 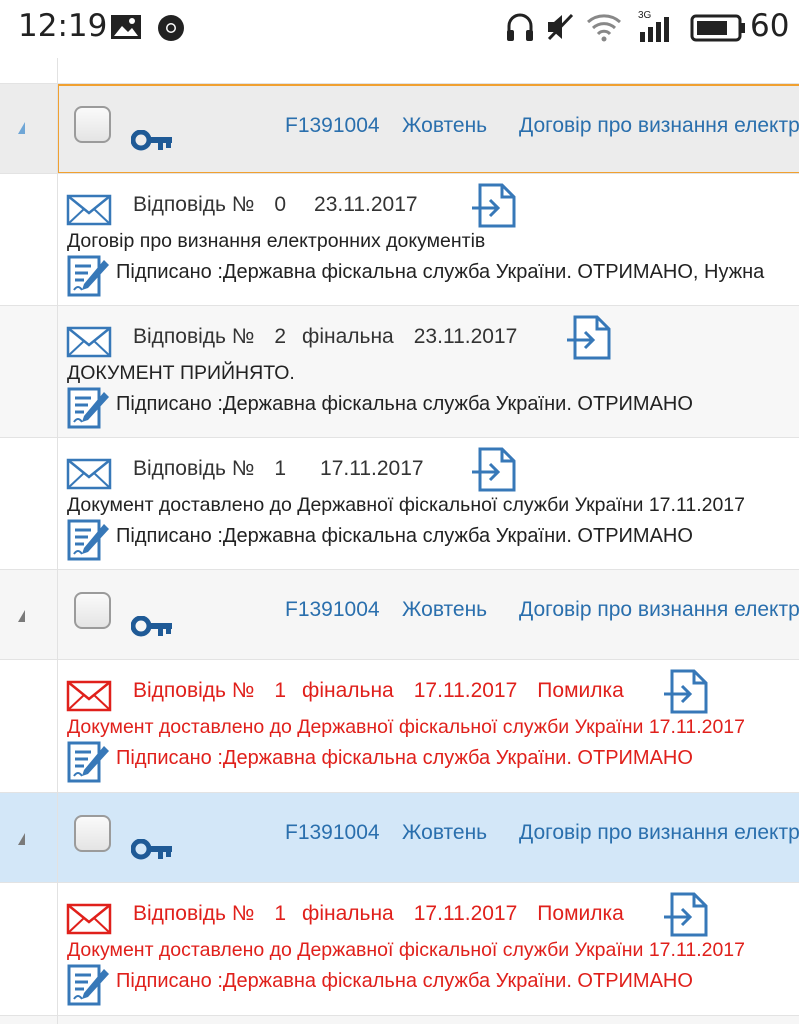 I want to click on battery-level: 60, so click(x=770, y=26).